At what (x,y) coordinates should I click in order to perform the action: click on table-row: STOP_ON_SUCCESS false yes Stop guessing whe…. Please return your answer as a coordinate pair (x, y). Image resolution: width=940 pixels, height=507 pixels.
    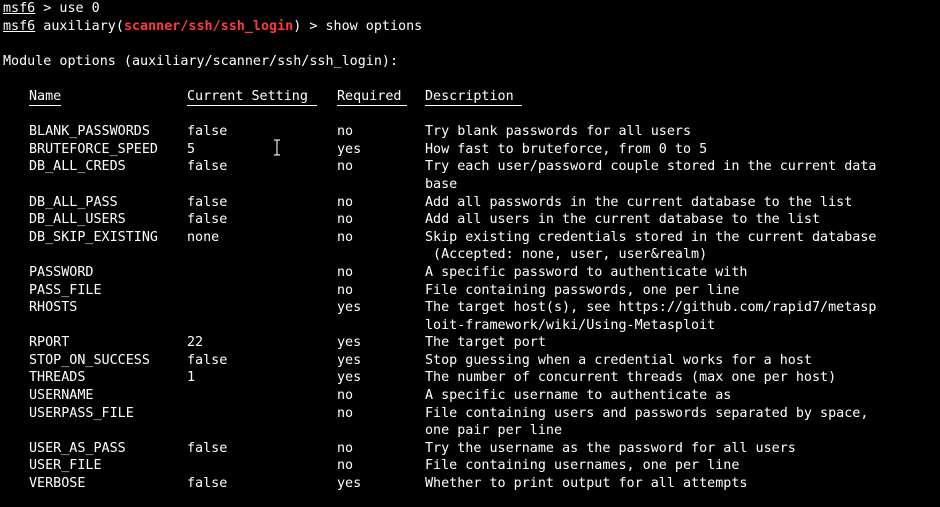
    Looking at the image, I should click on (484, 361).